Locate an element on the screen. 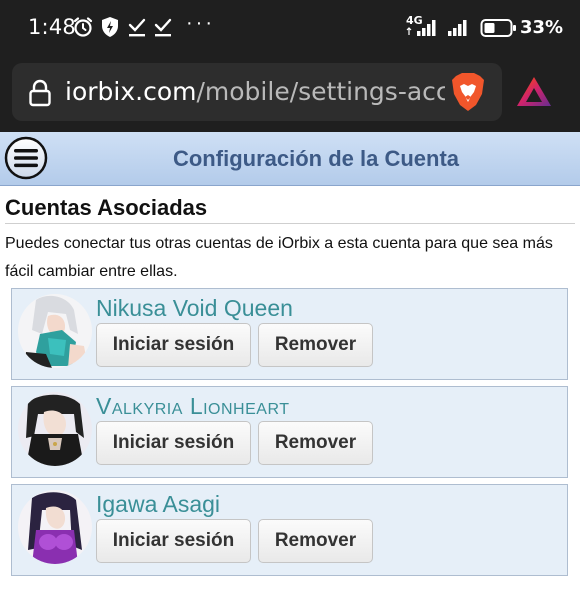 The height and width of the screenshot is (600, 580). brave-lion-icon is located at coordinates (468, 92).